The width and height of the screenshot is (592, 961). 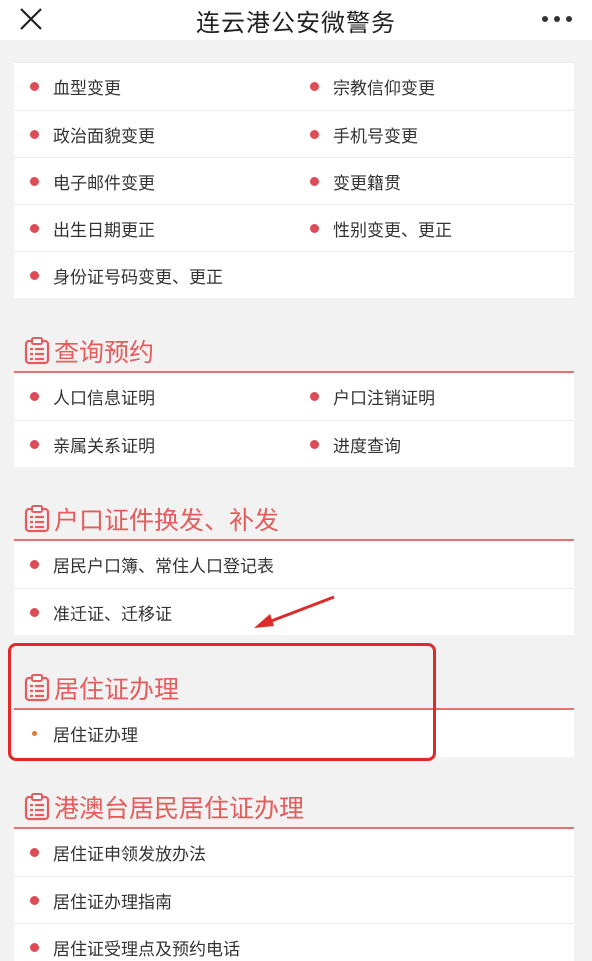 I want to click on list-row: 居民户口簿、常住人口登记表, so click(x=294, y=564).